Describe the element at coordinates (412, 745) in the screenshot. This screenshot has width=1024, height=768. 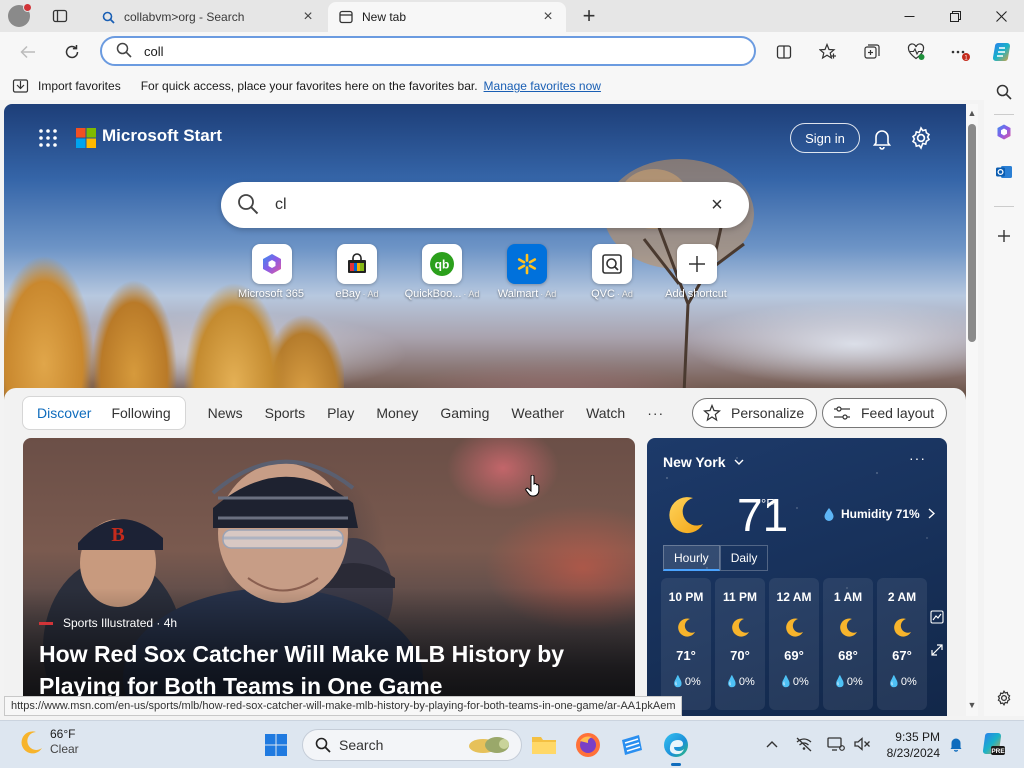
I see `taskbar-search-box: Search` at that location.